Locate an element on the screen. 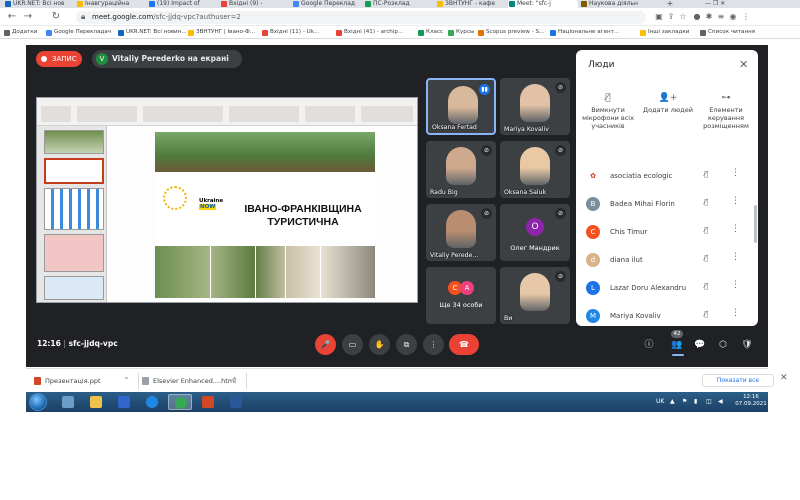  browser-tab: Google Переклад is located at coordinates (327, 4).